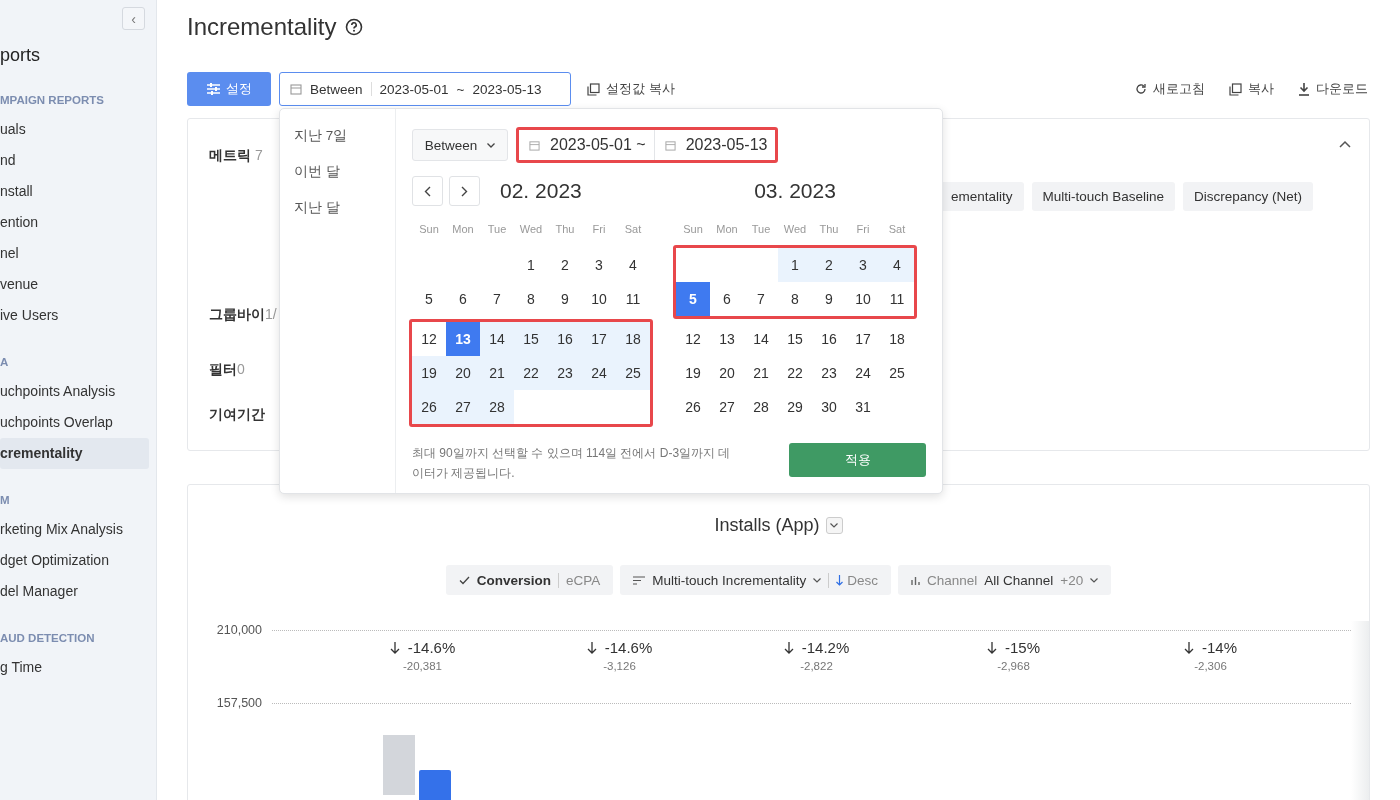  What do you see at coordinates (982, 196) in the screenshot?
I see `metric-chip: ementality` at bounding box center [982, 196].